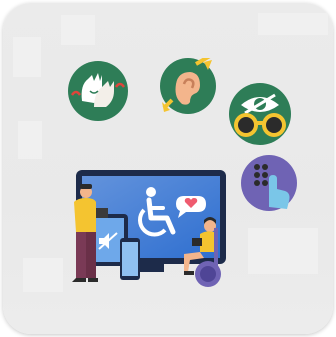 The width and height of the screenshot is (336, 337). I want to click on sign-language-icon, so click(98, 91).